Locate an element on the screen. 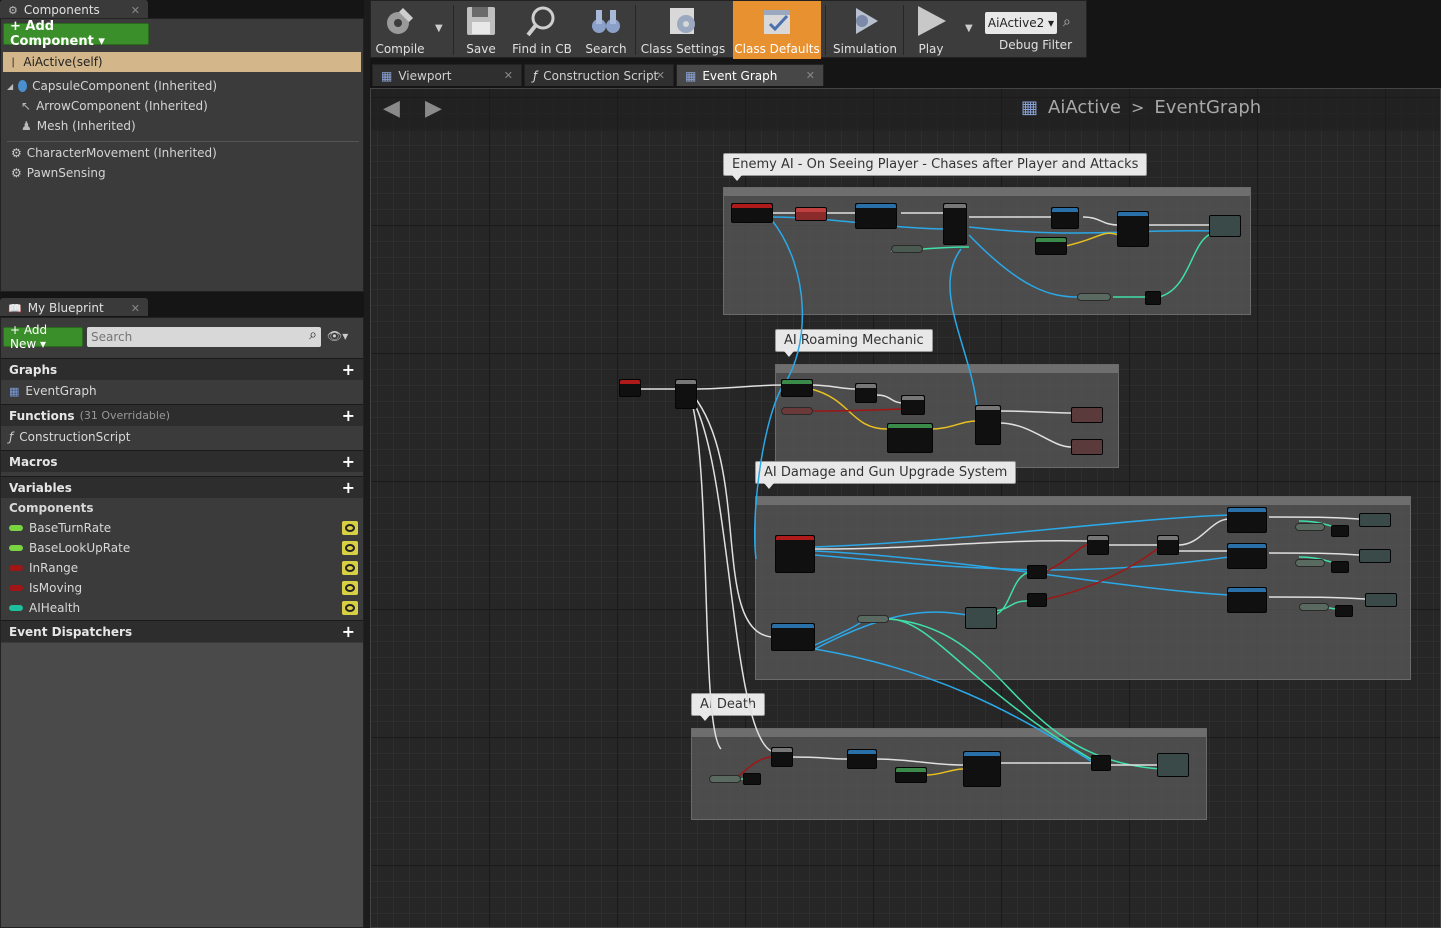  debug-search-icon: ⌕ is located at coordinates (1067, 22).